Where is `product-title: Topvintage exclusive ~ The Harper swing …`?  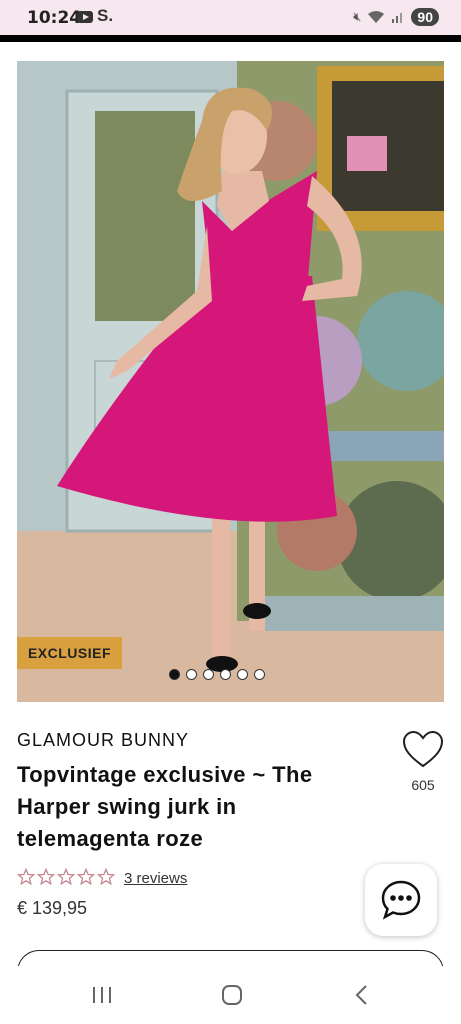 product-title: Topvintage exclusive ~ The Harper swing … is located at coordinates (165, 806).